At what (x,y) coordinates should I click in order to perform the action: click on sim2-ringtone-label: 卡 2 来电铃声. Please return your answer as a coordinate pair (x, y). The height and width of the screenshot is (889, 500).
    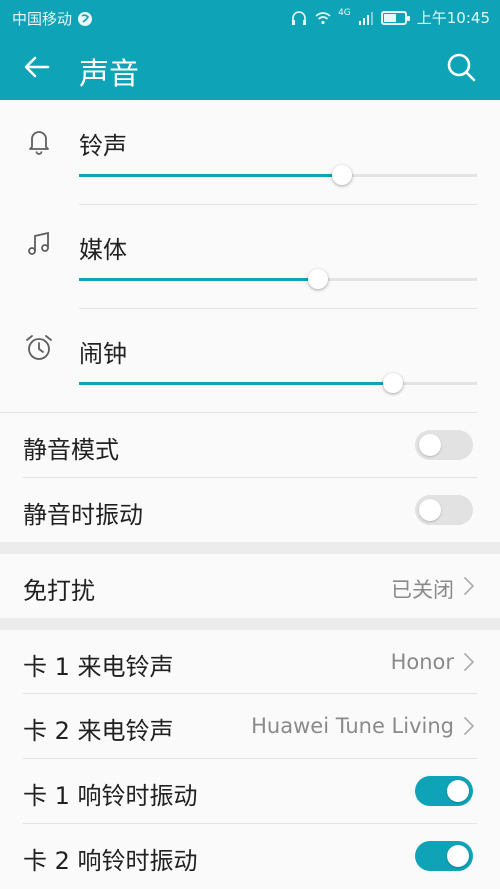
    Looking at the image, I should click on (98, 731).